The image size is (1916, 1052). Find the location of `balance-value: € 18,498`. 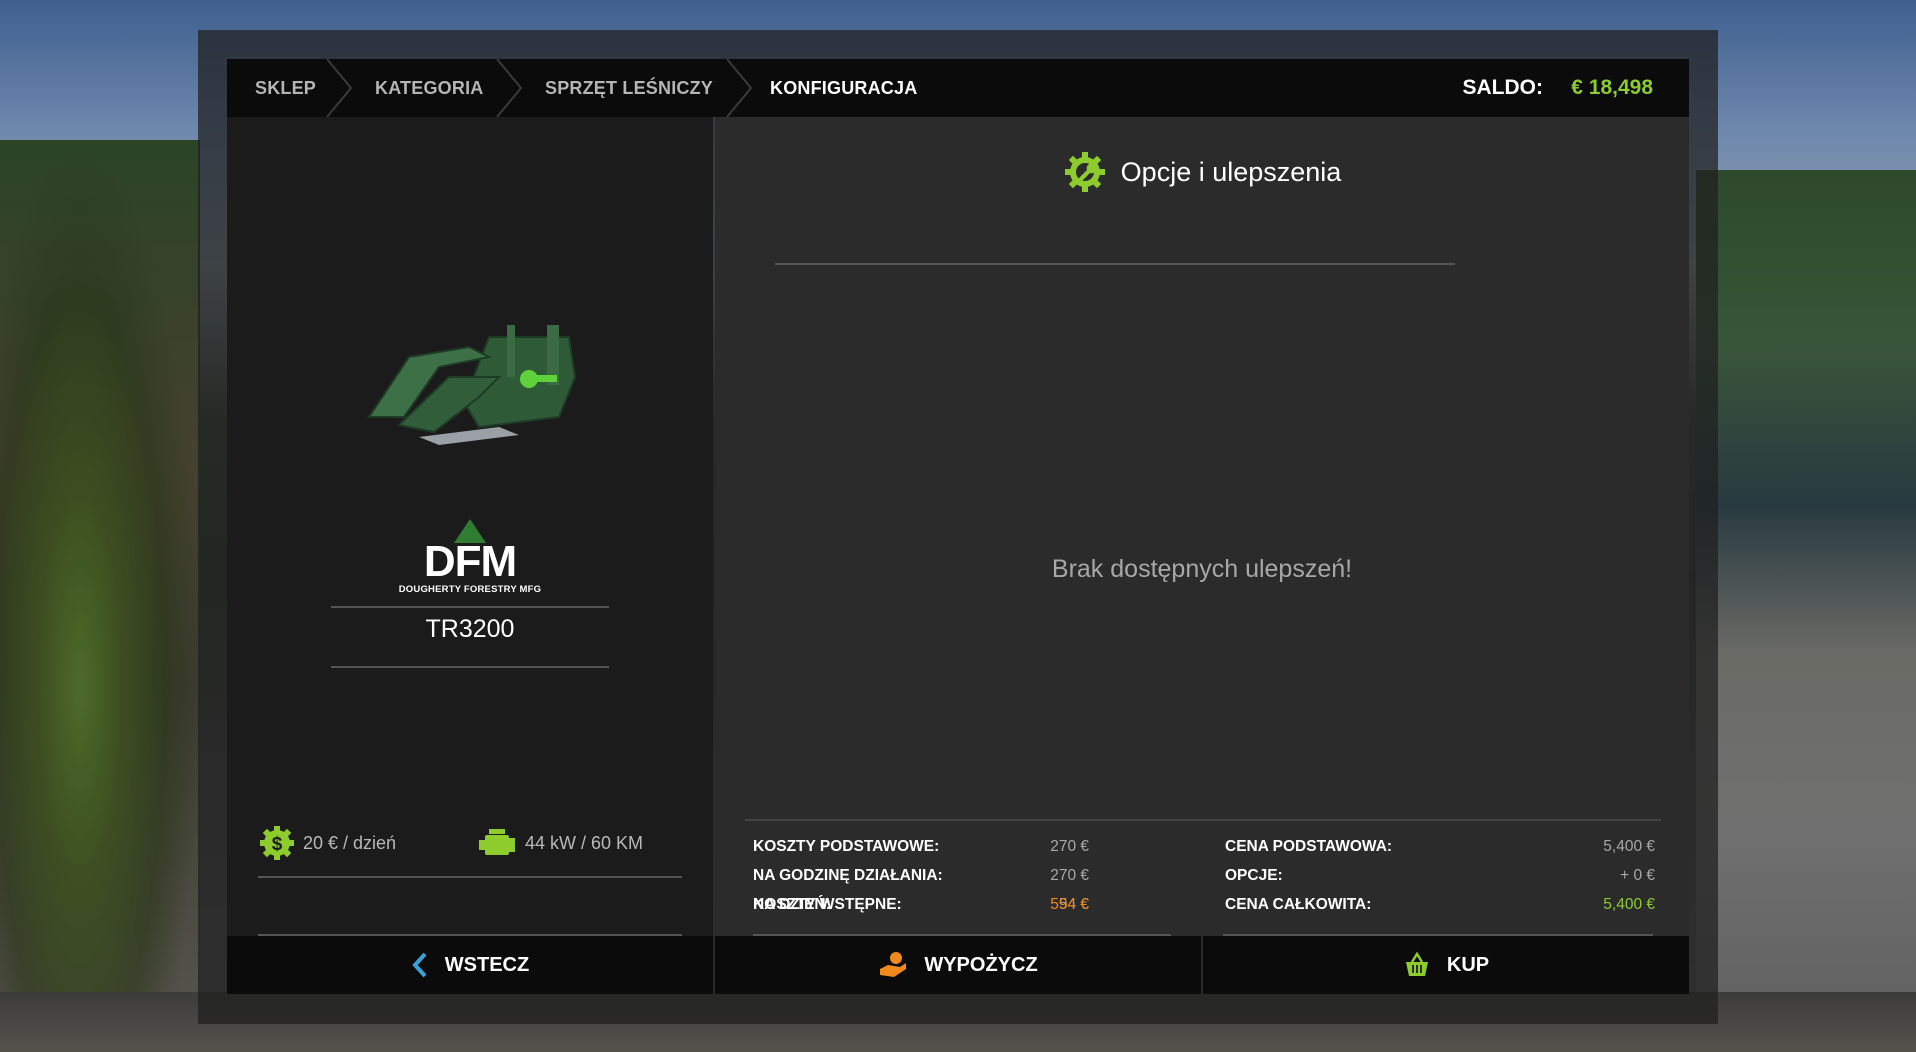

balance-value: € 18,498 is located at coordinates (1612, 87).